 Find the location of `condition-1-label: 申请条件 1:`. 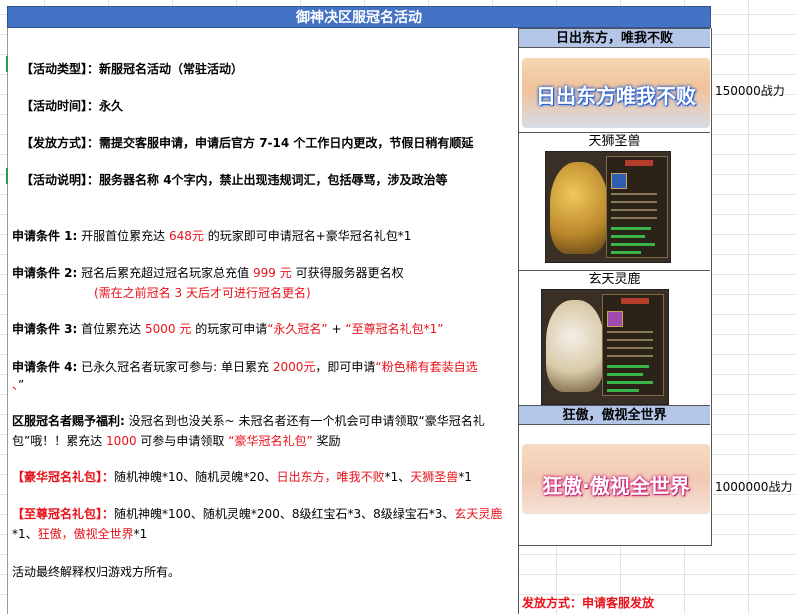

condition-1-label: 申请条件 1: is located at coordinates (45, 236).